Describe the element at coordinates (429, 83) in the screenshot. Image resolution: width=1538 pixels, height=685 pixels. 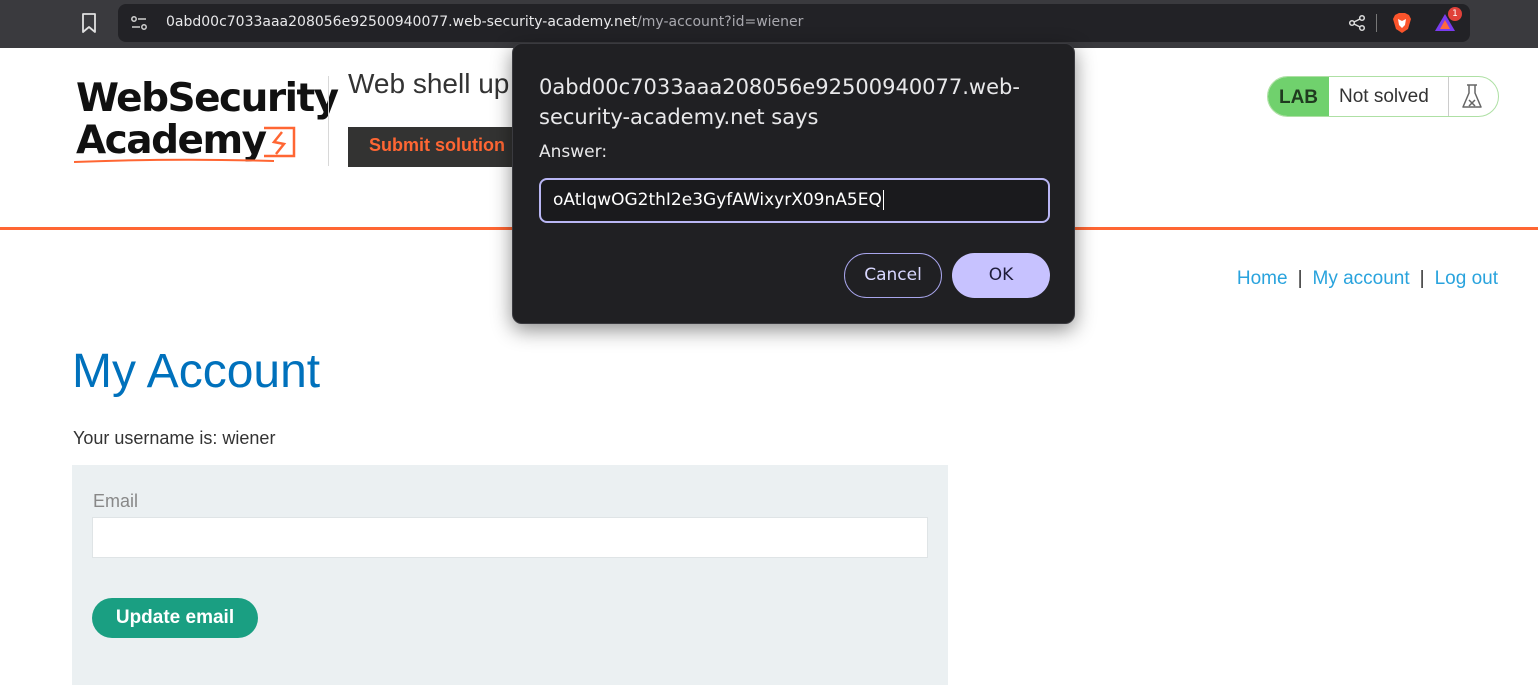
I see `lab-title: Web shell up` at that location.